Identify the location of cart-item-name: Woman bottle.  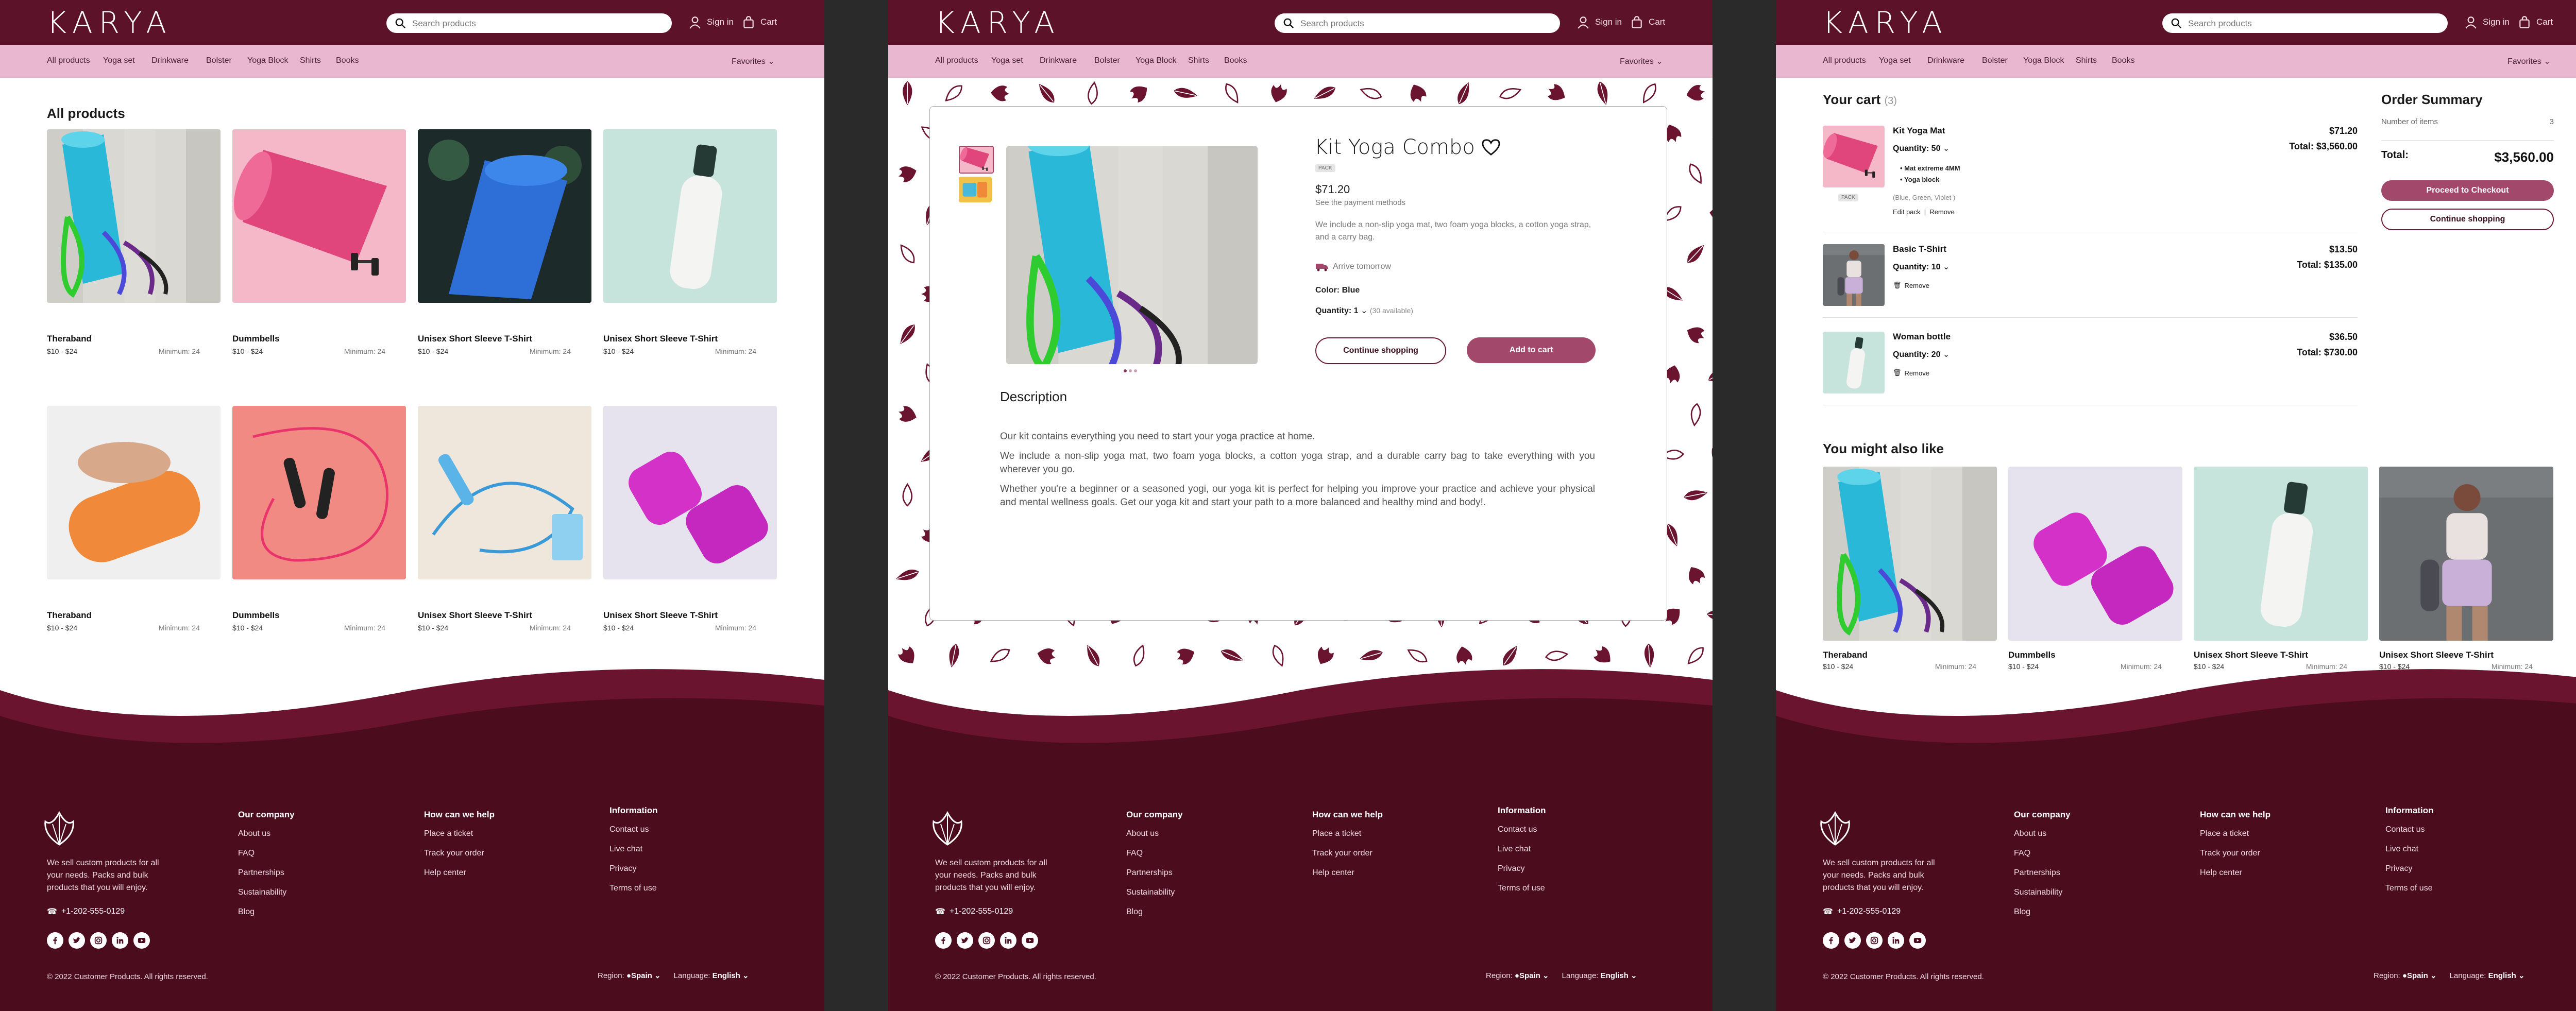
(1922, 337).